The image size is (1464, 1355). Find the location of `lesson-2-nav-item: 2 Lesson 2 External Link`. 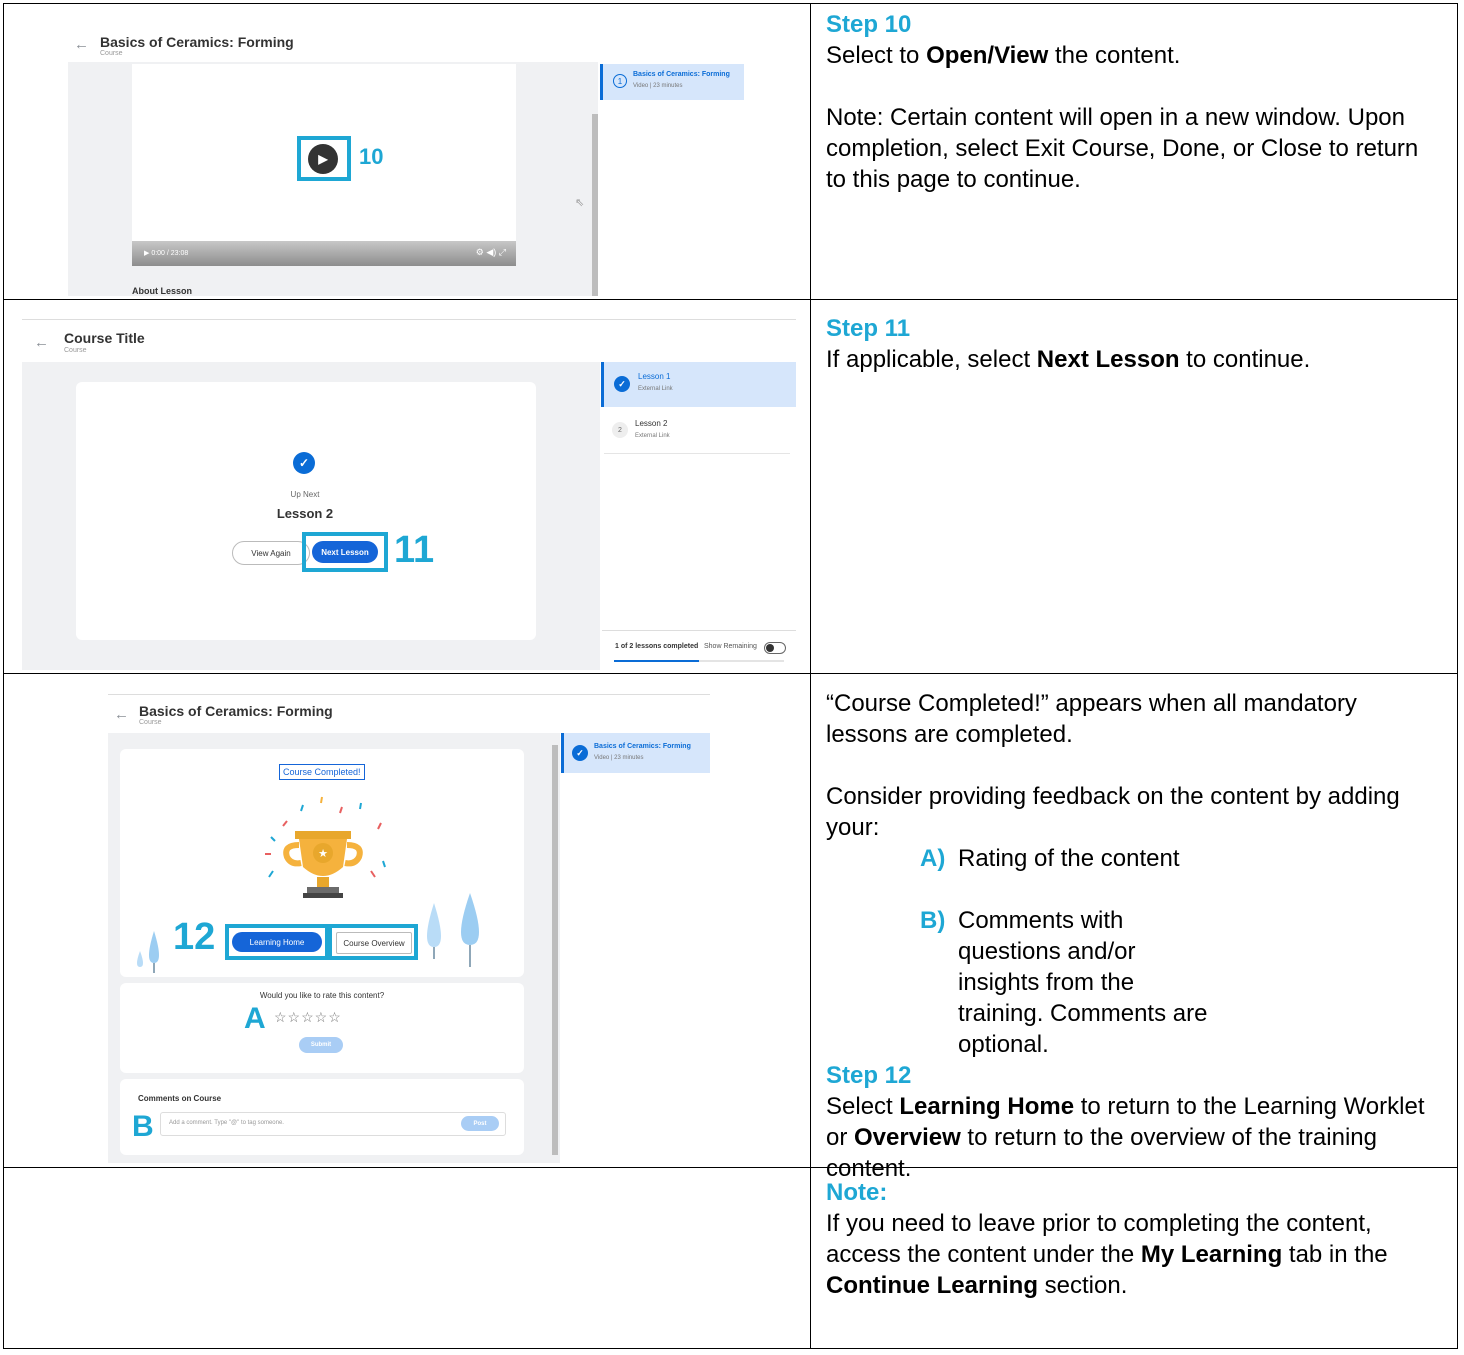

lesson-2-nav-item: 2 Lesson 2 External Link is located at coordinates (697, 431).